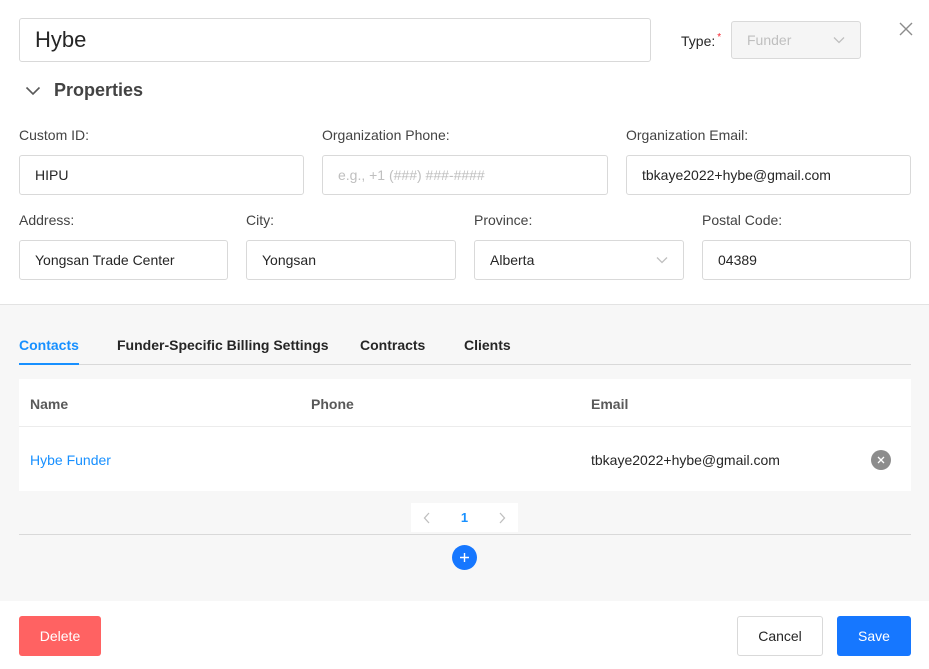  Describe the element at coordinates (123, 260) in the screenshot. I see `address-field` at that location.